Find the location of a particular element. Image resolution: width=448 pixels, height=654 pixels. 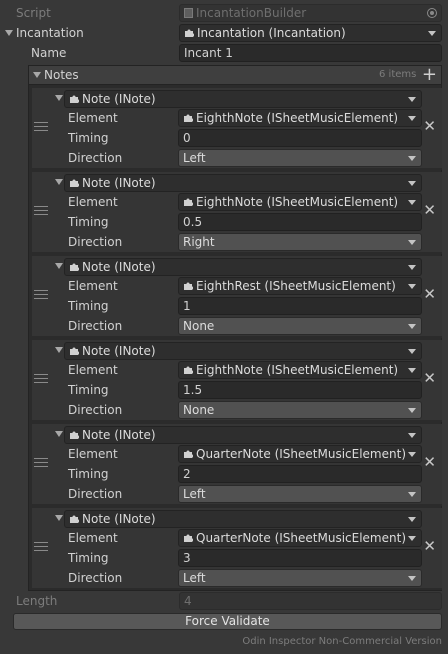

incantation-foldout-arrow is located at coordinates (9, 33).